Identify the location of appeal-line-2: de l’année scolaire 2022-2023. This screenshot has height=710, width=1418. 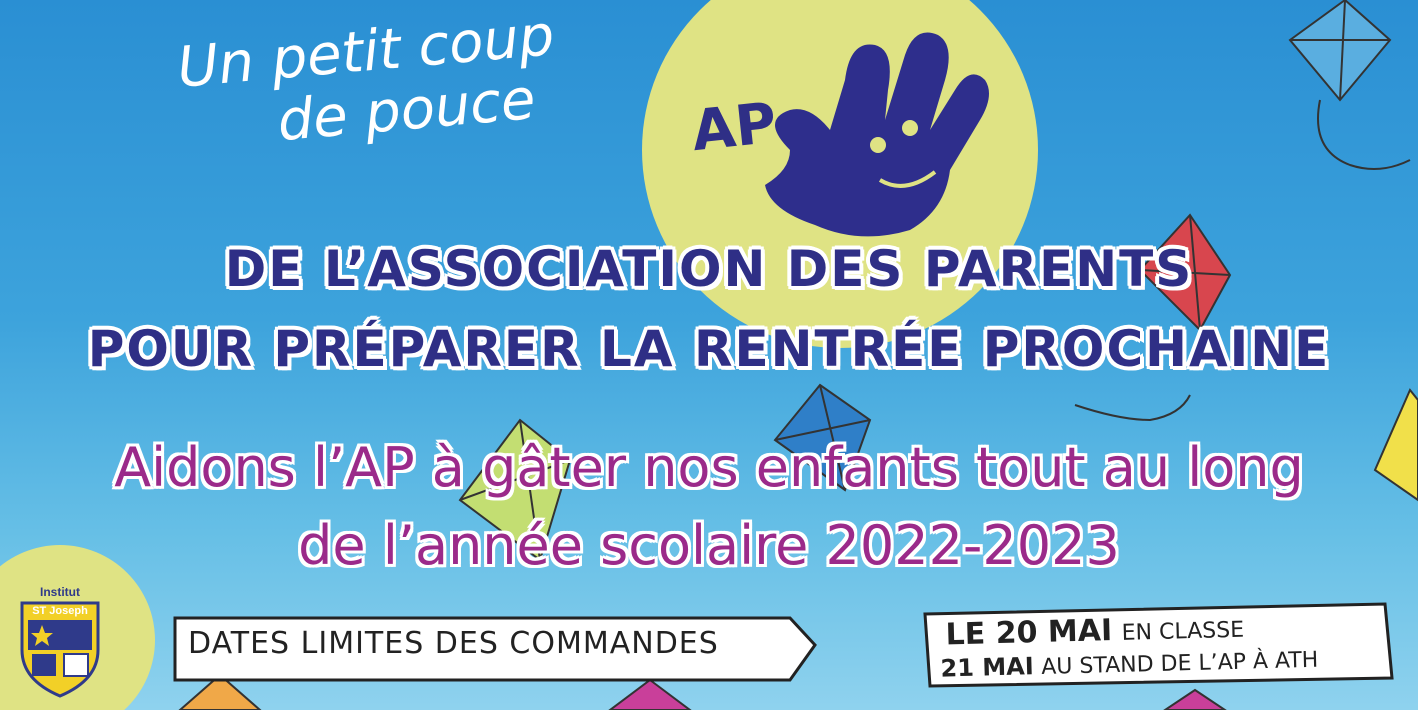
(709, 545).